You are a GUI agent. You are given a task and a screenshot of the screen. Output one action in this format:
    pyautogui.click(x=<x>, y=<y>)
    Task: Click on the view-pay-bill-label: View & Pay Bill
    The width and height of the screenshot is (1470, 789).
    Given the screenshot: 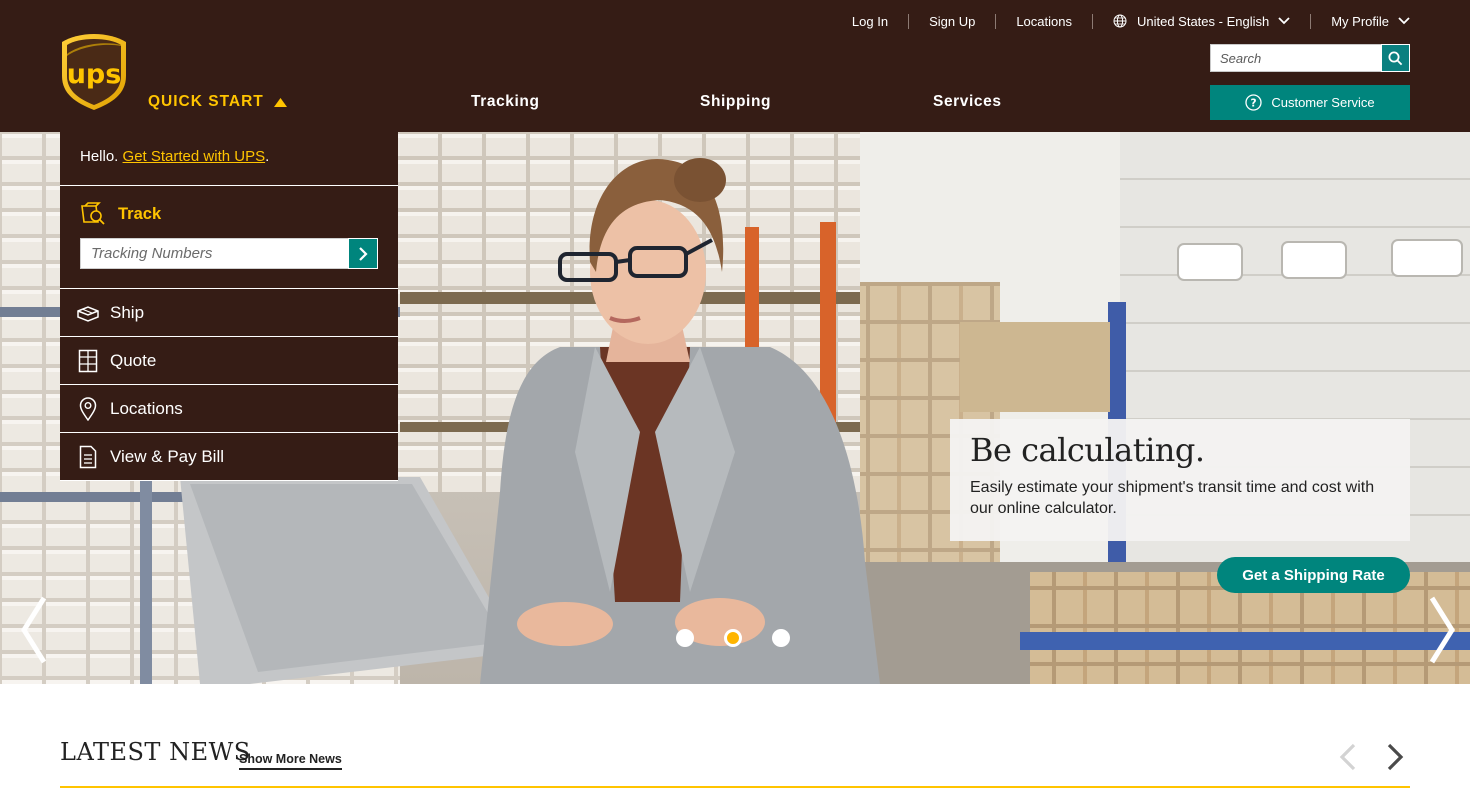 What is the action you would take?
    pyautogui.click(x=167, y=456)
    